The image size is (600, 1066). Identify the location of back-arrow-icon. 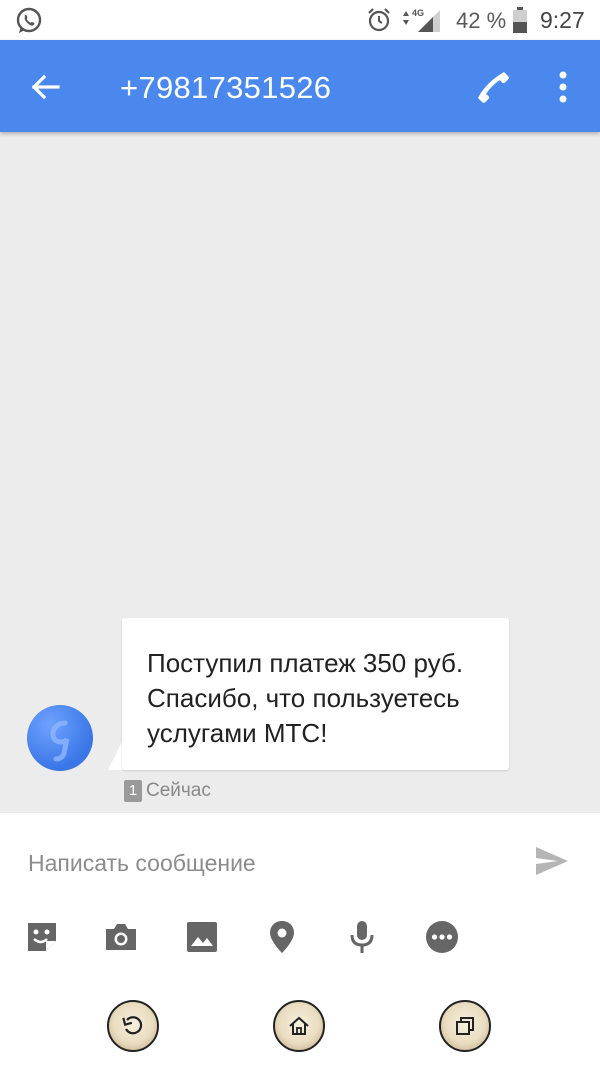
(45, 87).